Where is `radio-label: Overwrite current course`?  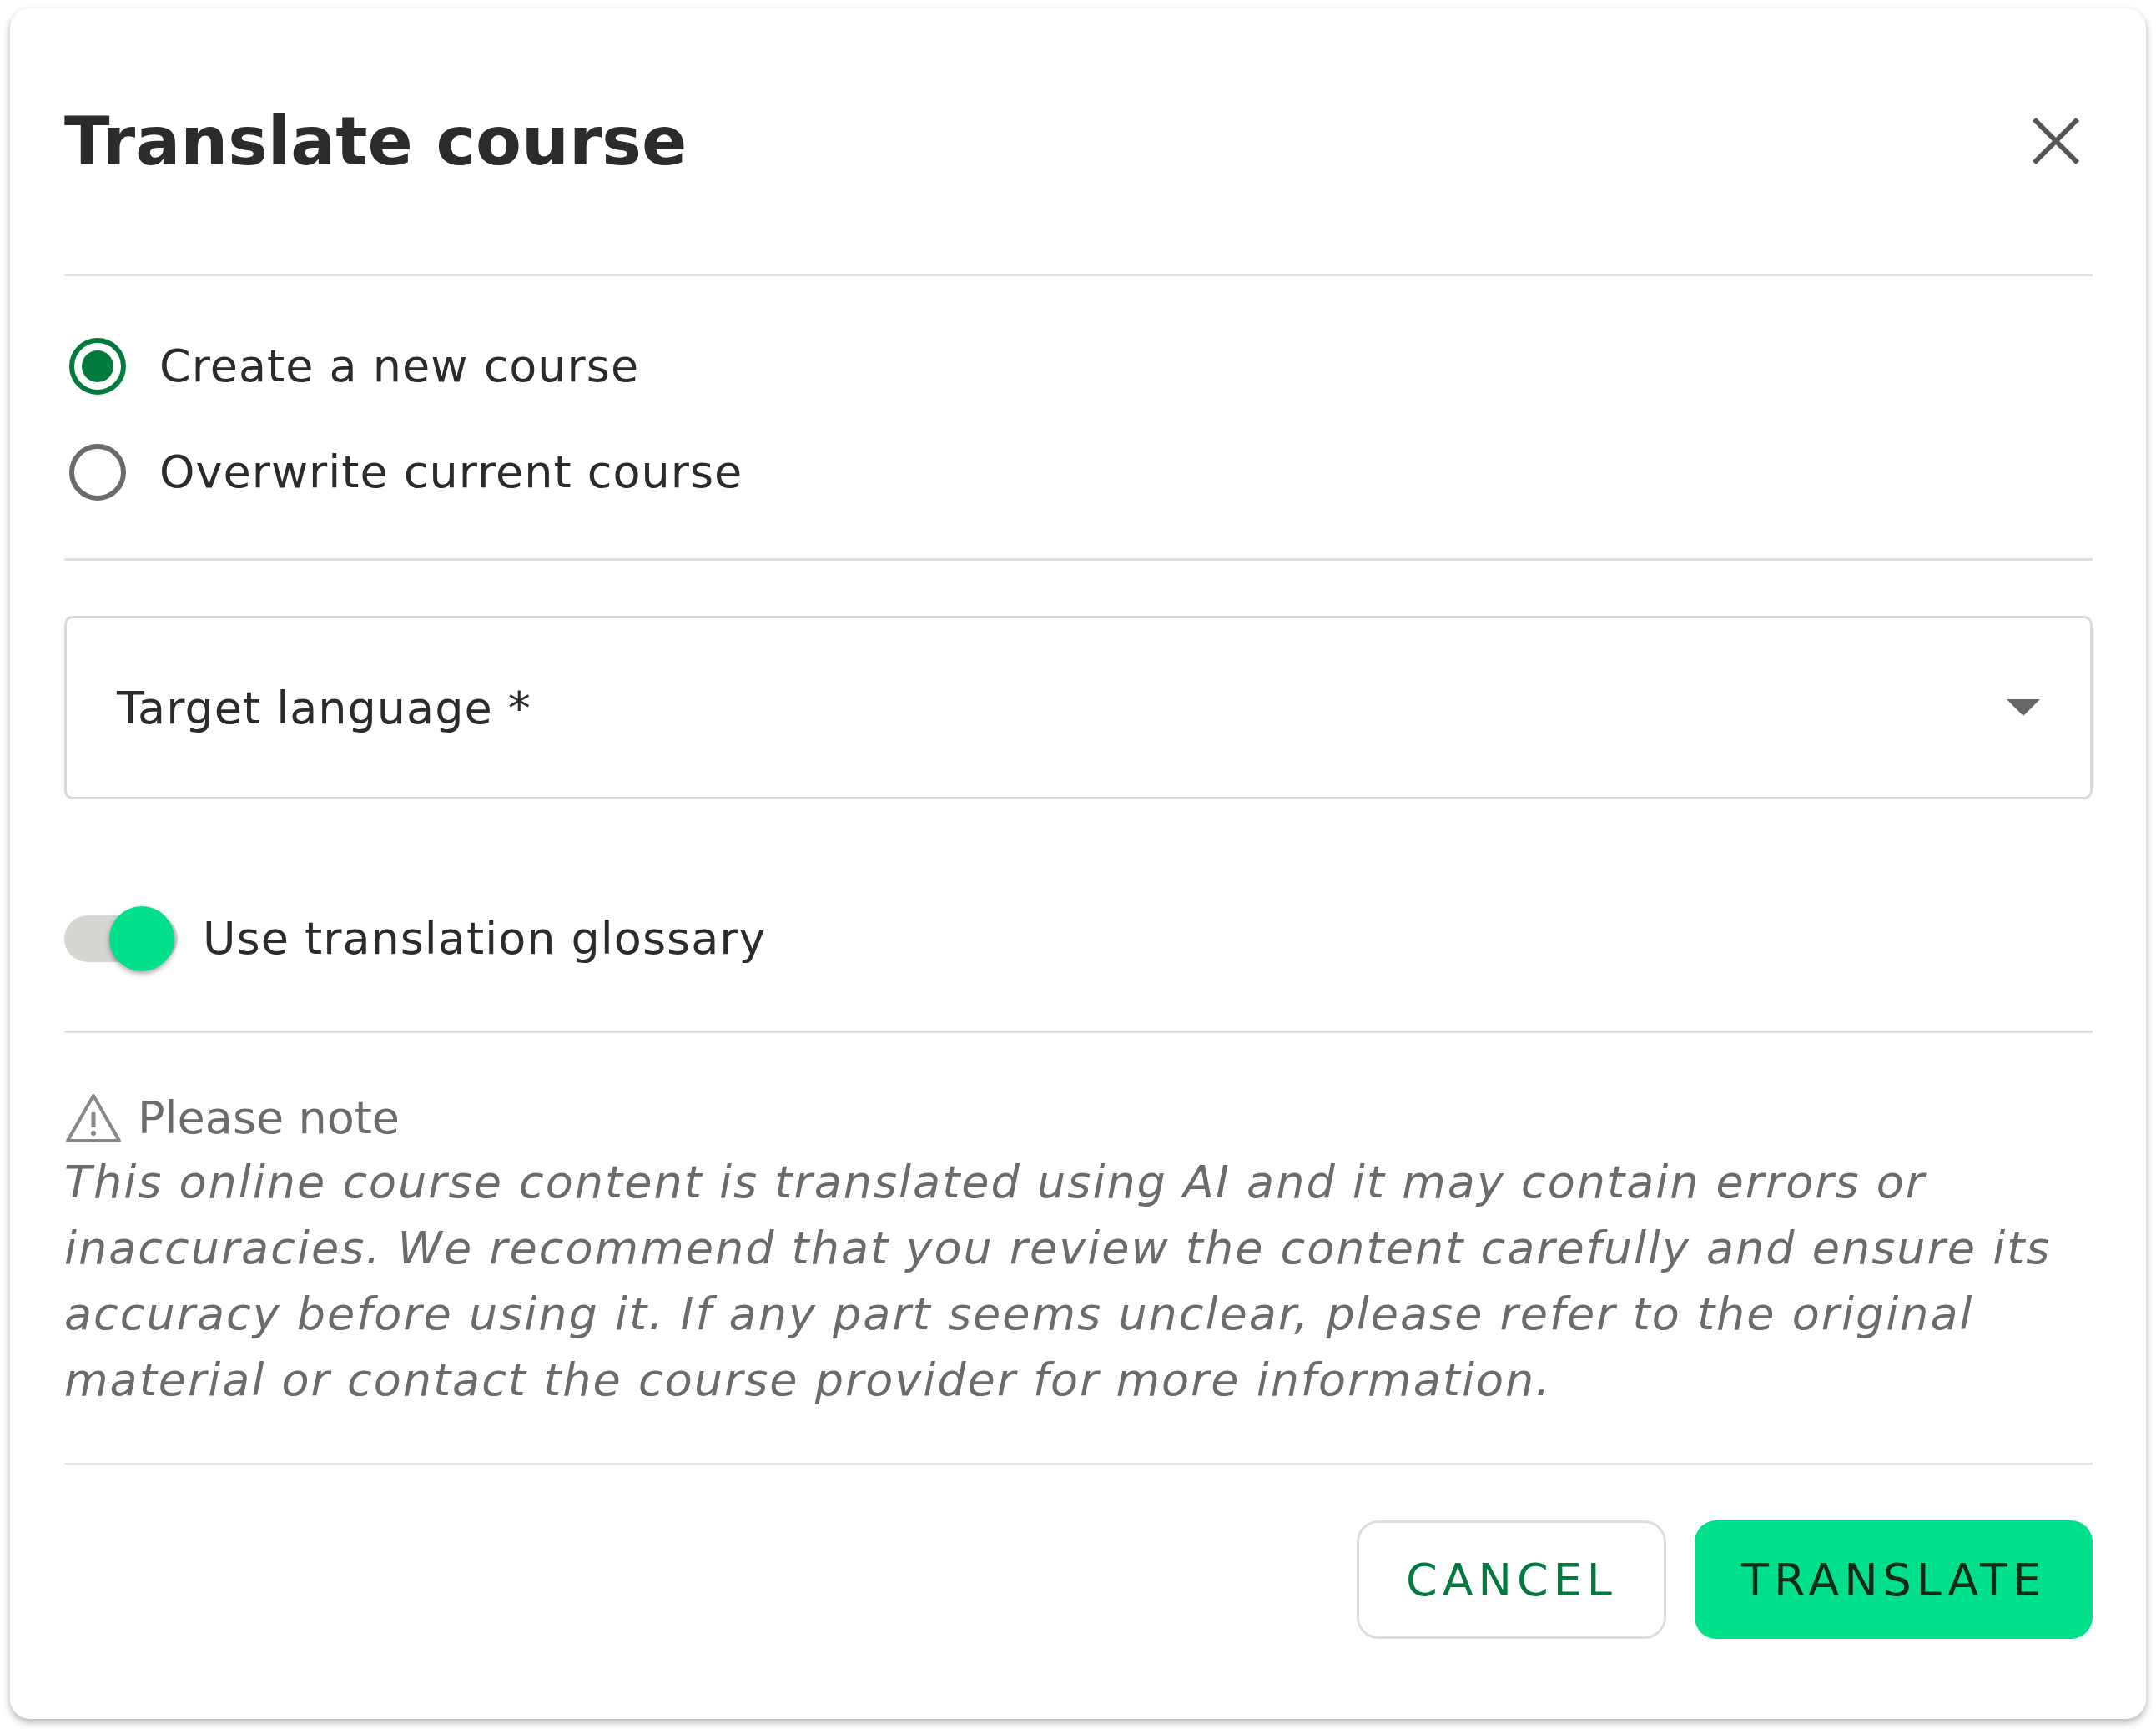
radio-label: Overwrite current course is located at coordinates (451, 472).